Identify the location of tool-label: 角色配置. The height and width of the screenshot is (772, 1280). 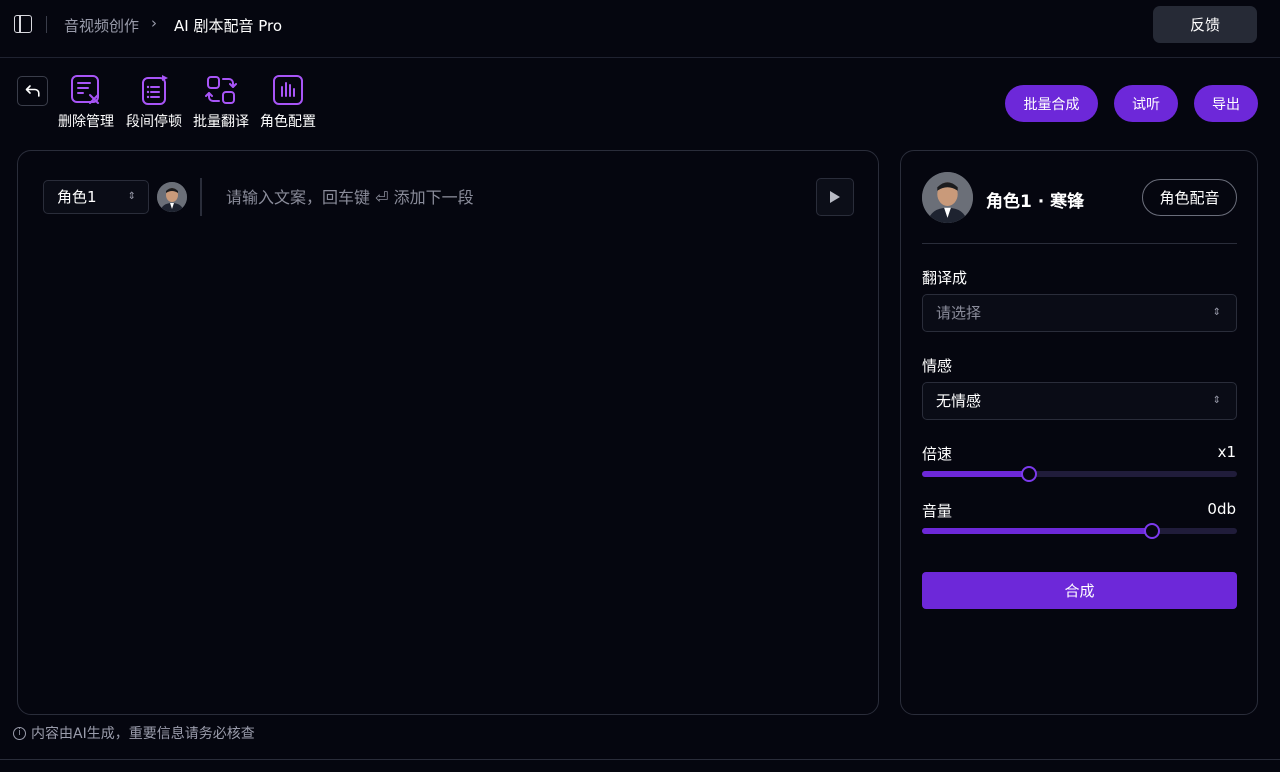
(288, 122).